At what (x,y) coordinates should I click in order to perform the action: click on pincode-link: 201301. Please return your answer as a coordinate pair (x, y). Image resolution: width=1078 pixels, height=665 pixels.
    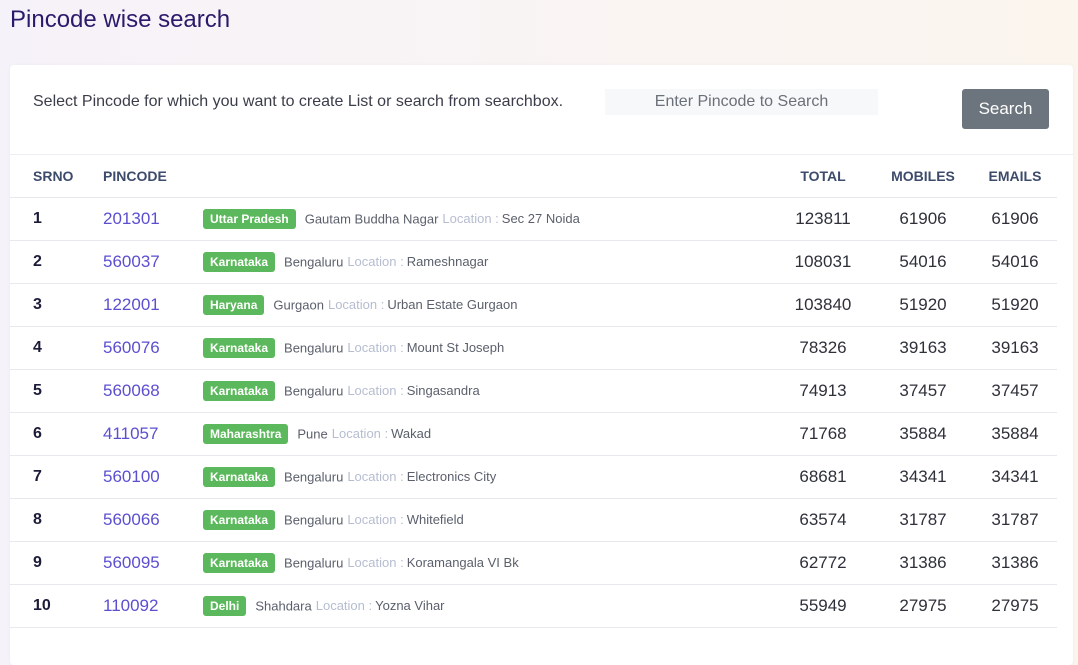
    Looking at the image, I should click on (153, 219).